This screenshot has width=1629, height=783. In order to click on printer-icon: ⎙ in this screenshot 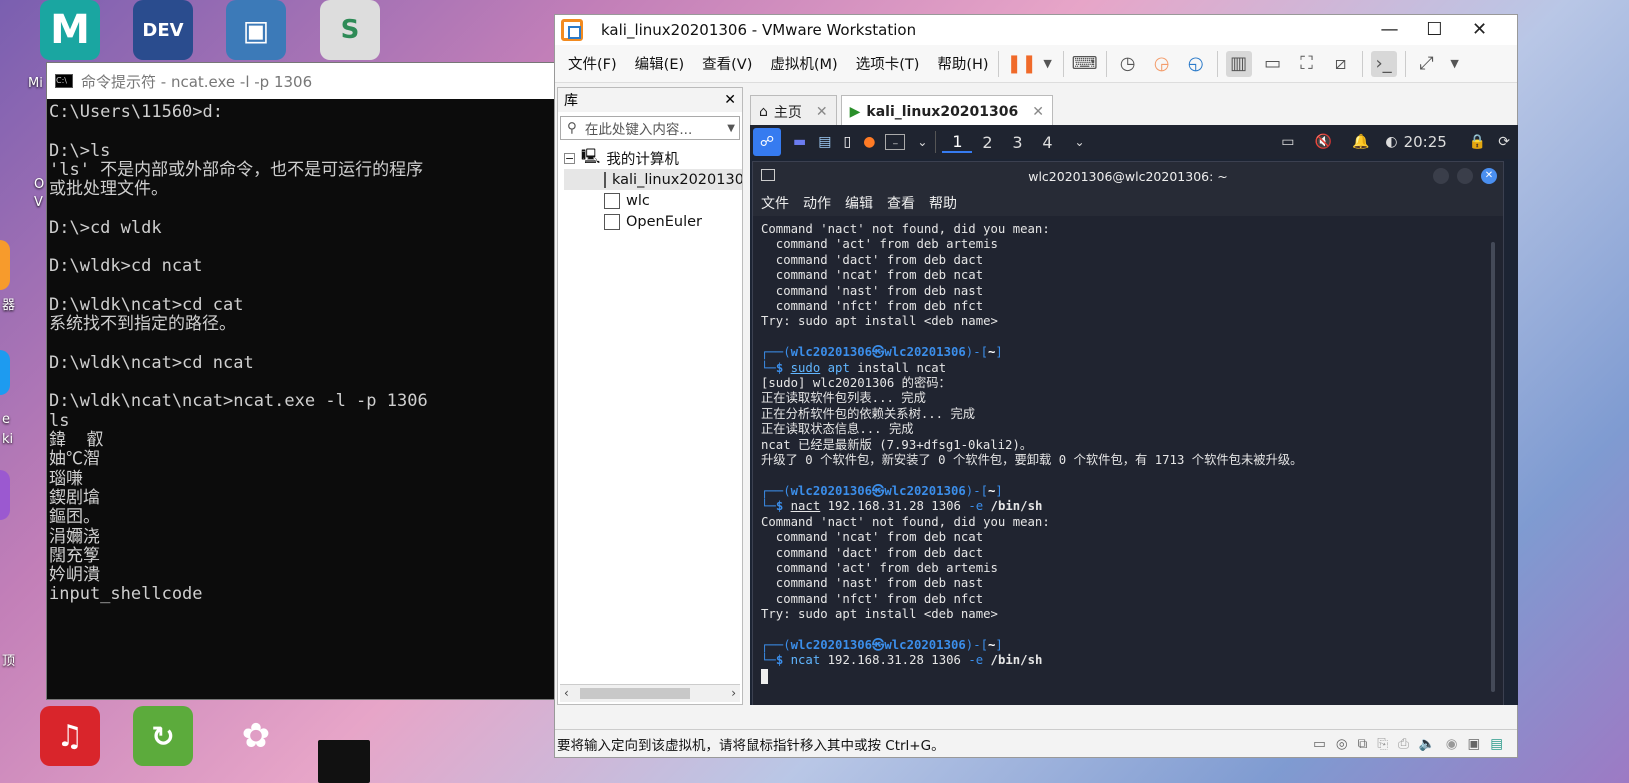, I will do `click(1403, 744)`.